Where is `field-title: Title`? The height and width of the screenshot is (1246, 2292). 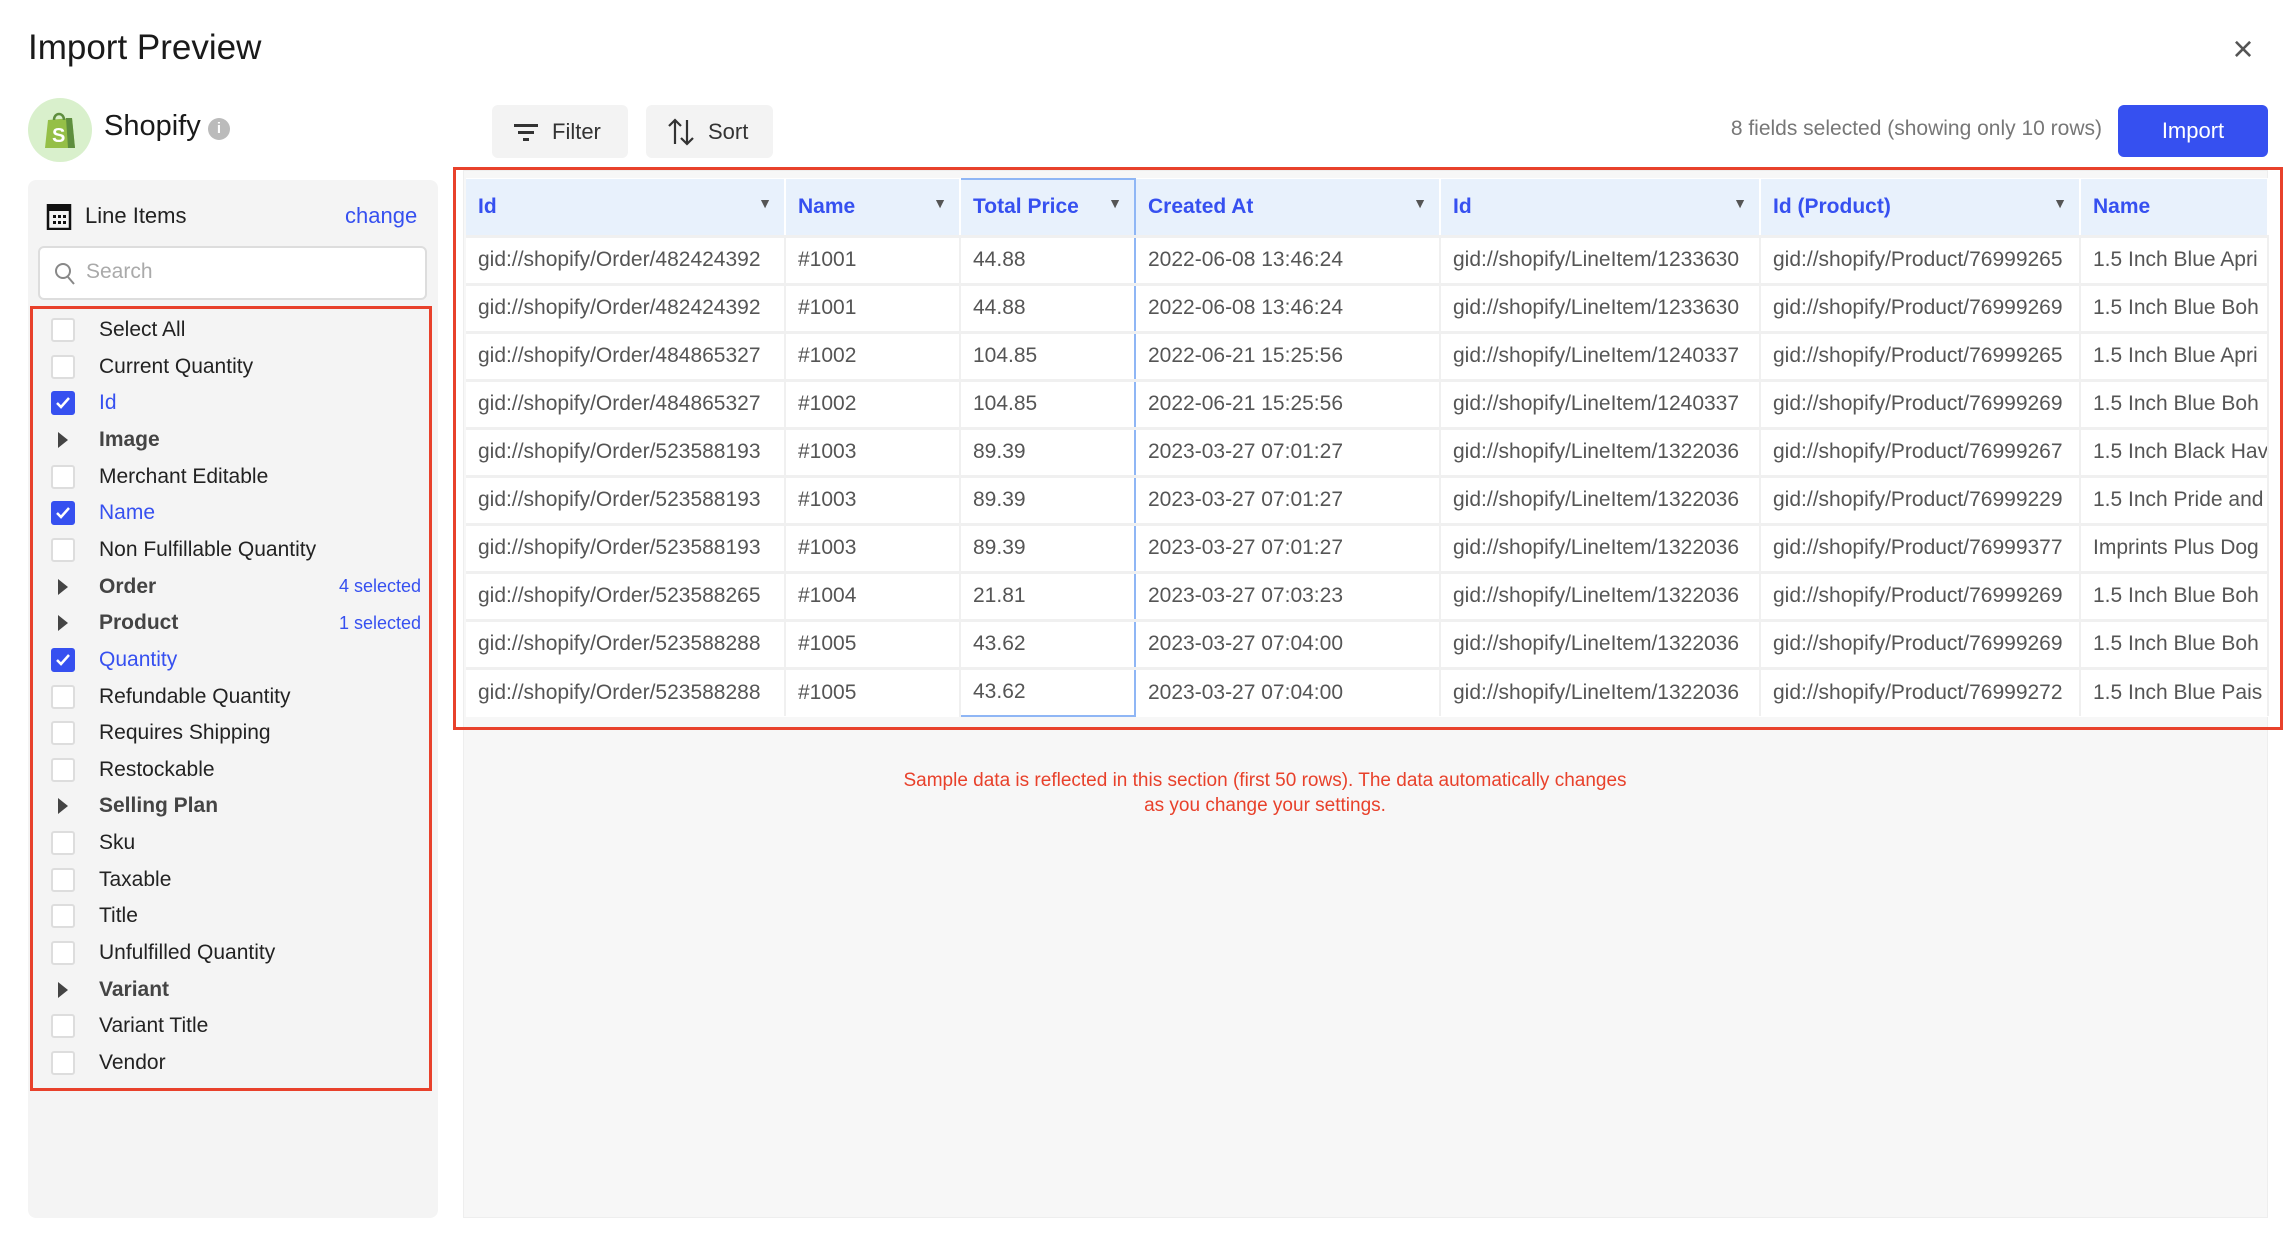 field-title: Title is located at coordinates (236, 916).